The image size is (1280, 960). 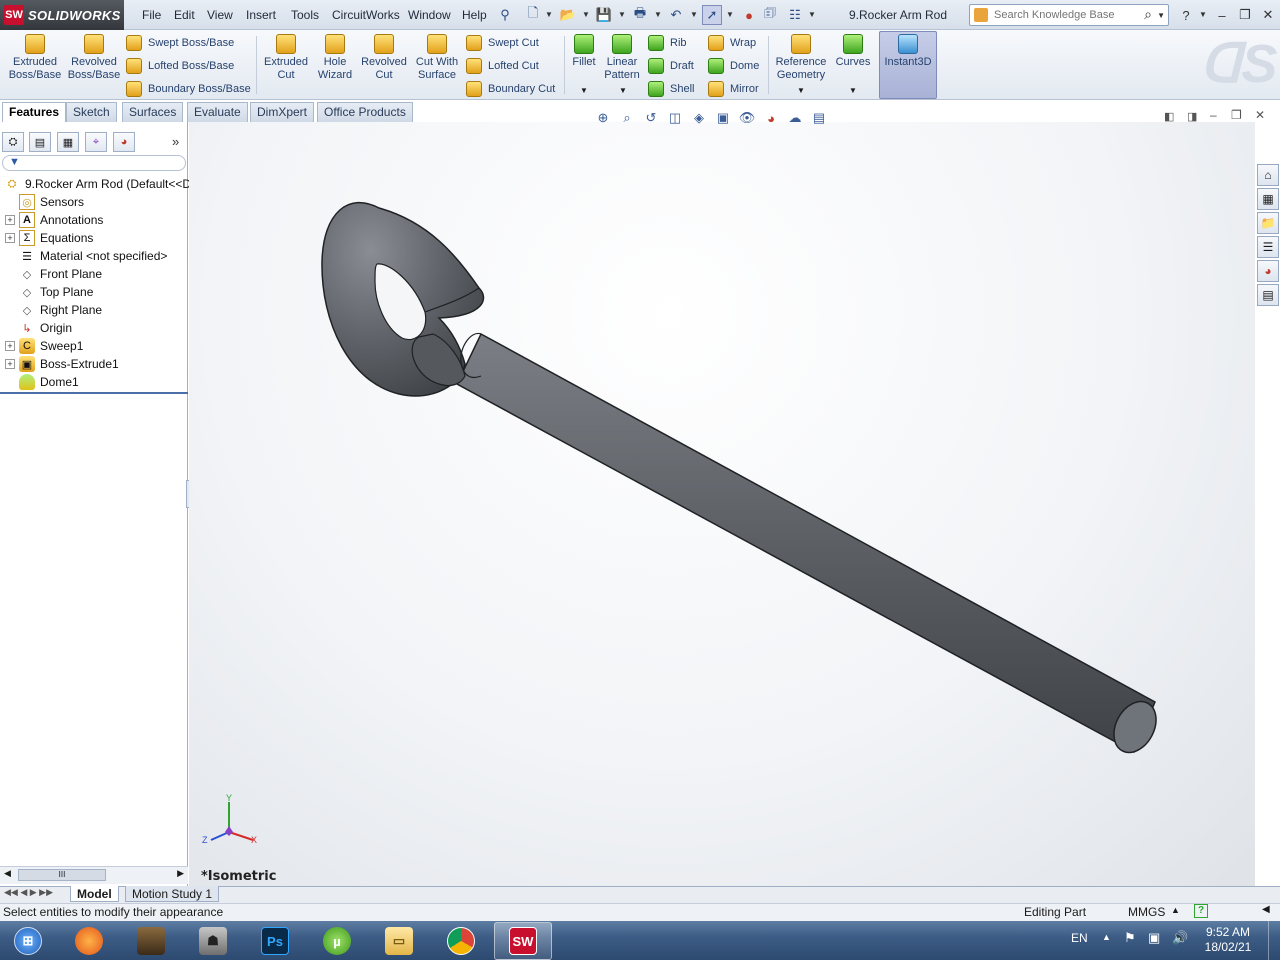 What do you see at coordinates (801, 58) in the screenshot?
I see `reference-geometry-button: Reference Geometry` at bounding box center [801, 58].